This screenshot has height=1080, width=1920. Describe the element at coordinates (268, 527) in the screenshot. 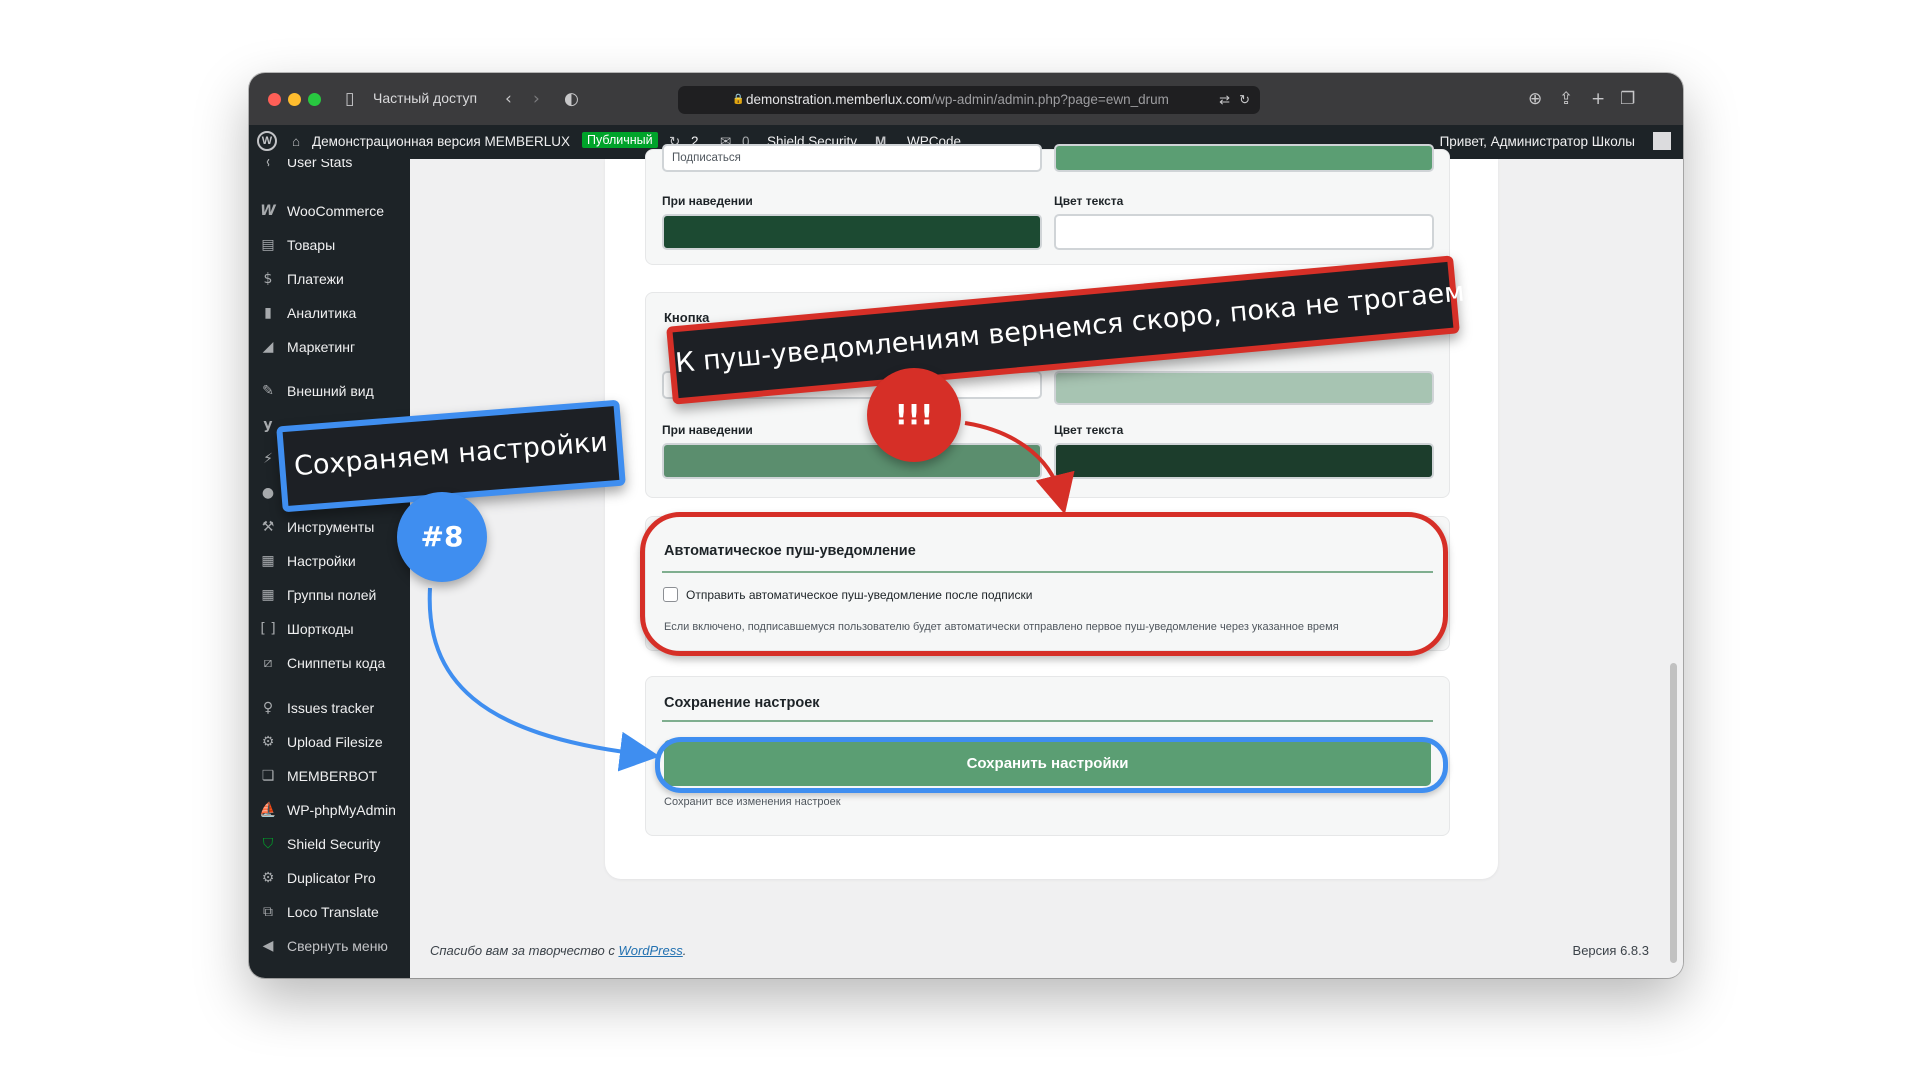

I see `wrench-icon: ⚒` at that location.